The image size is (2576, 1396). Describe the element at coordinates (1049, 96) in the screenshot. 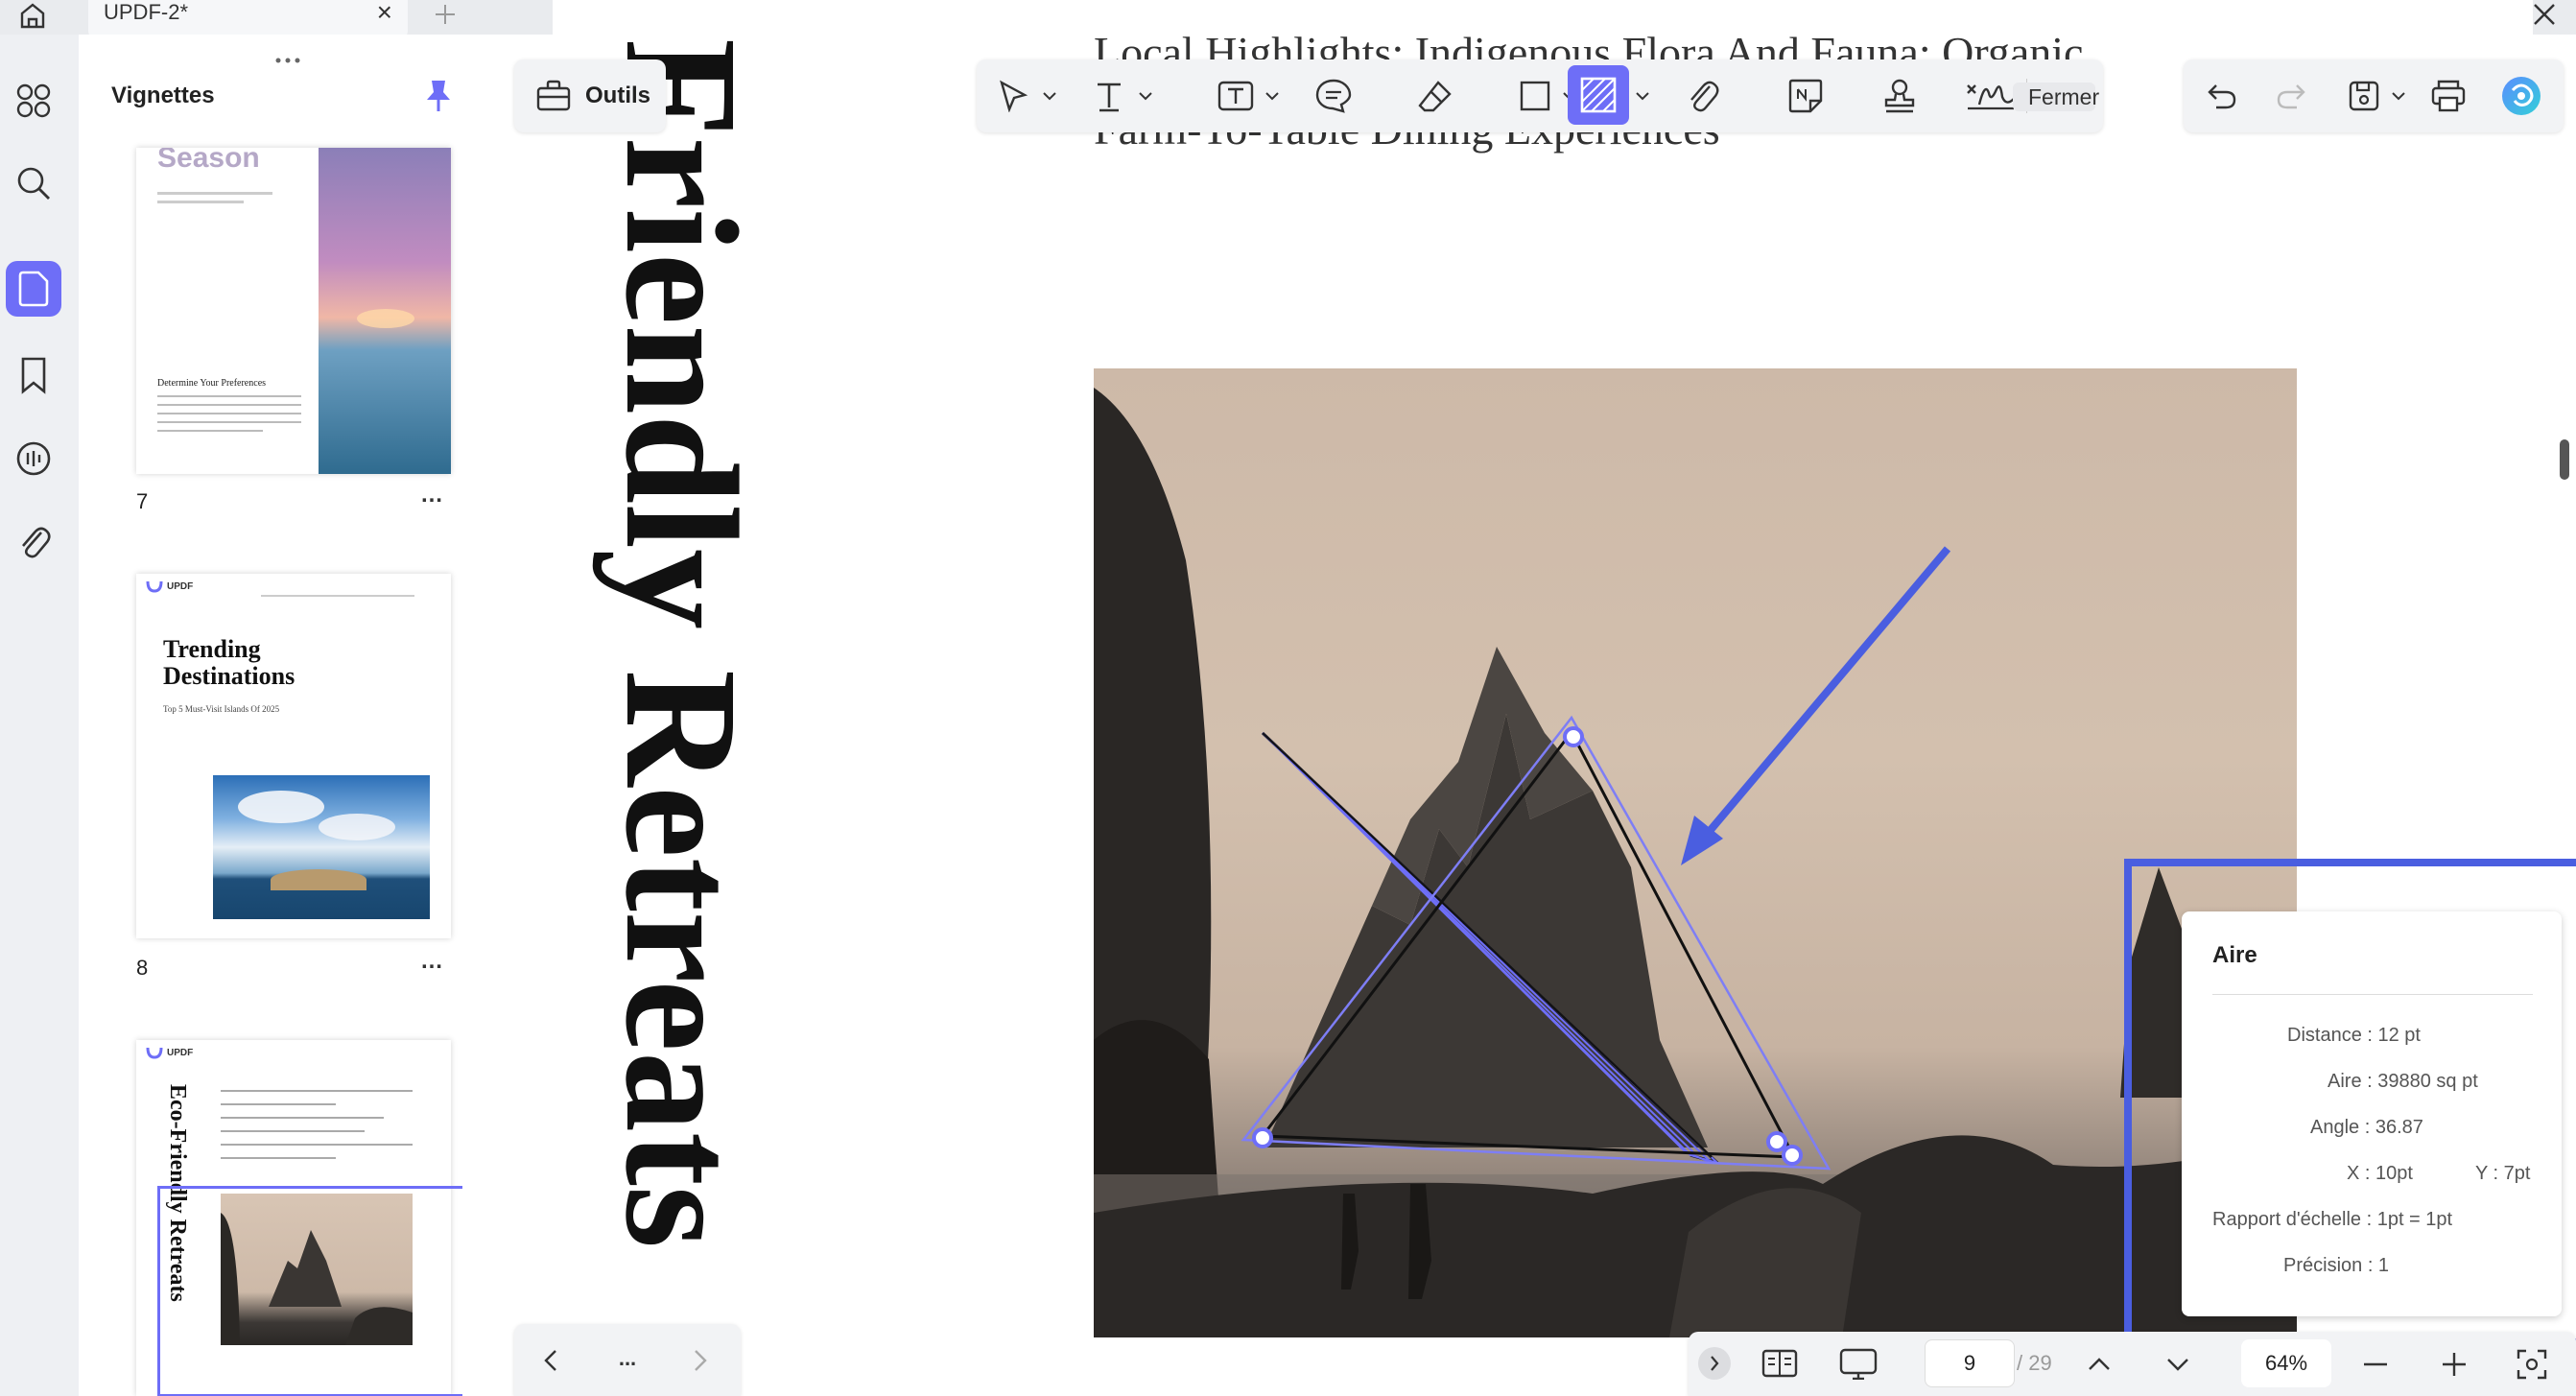

I see `select-tool-caret-icon` at that location.